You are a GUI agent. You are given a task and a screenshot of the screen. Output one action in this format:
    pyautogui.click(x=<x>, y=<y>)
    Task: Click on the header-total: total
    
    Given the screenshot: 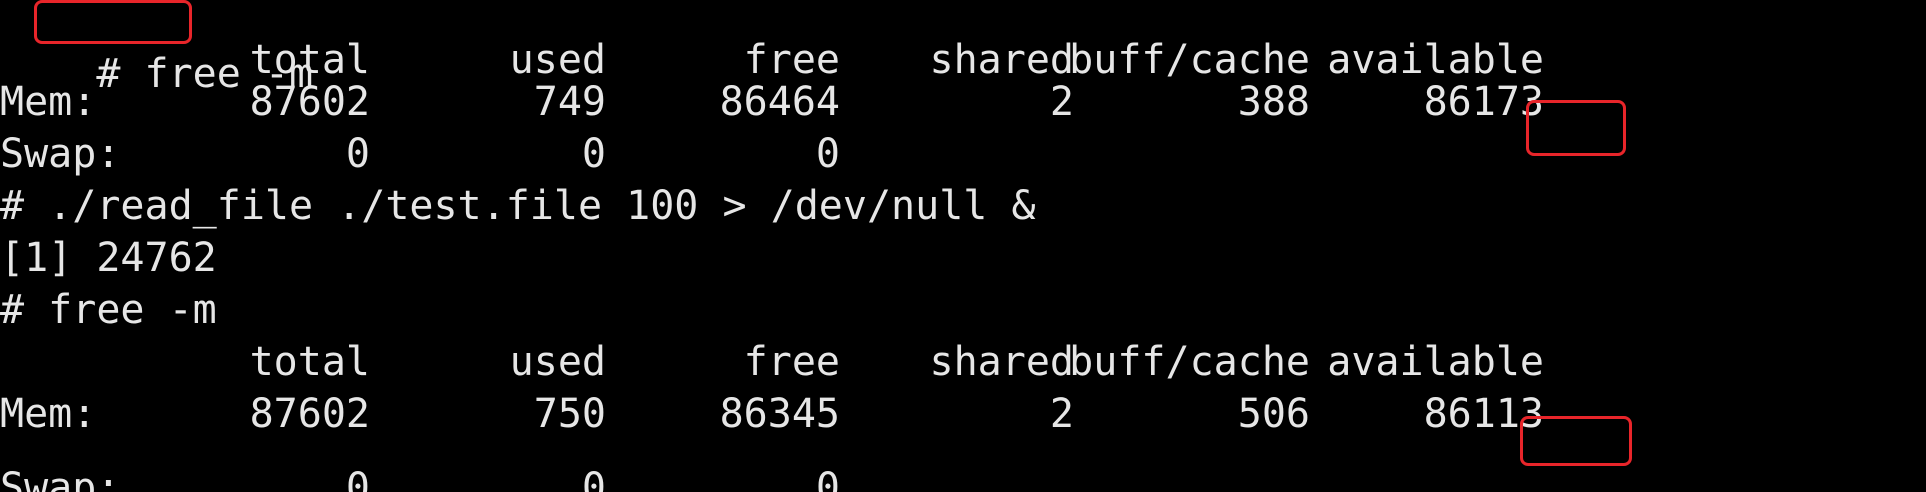 What is the action you would take?
    pyautogui.click(x=309, y=362)
    